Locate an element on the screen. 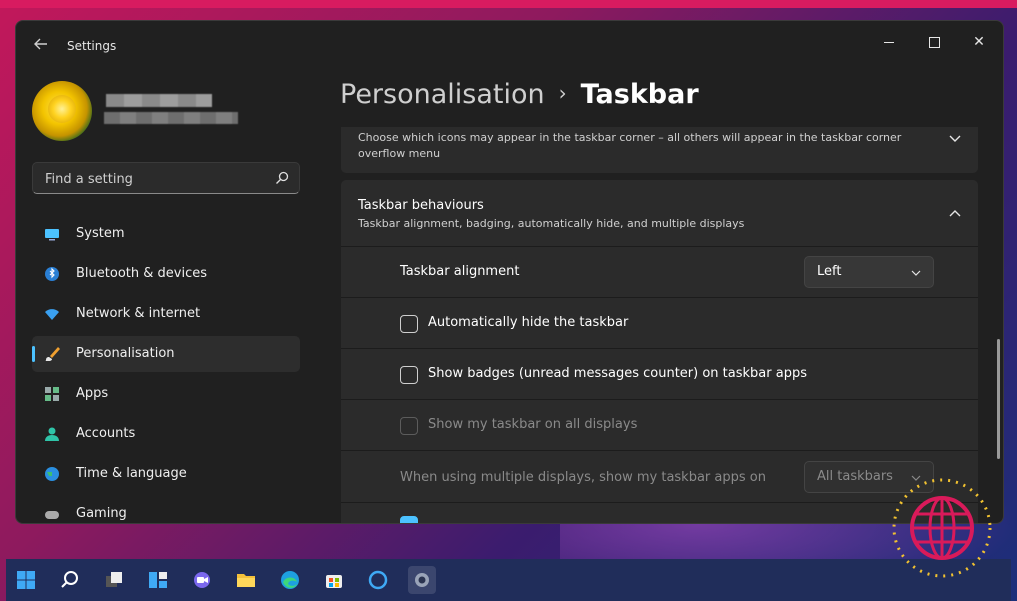 The width and height of the screenshot is (1017, 601). taskbar-alignment-row: Taskbar alignment Left is located at coordinates (659, 271).